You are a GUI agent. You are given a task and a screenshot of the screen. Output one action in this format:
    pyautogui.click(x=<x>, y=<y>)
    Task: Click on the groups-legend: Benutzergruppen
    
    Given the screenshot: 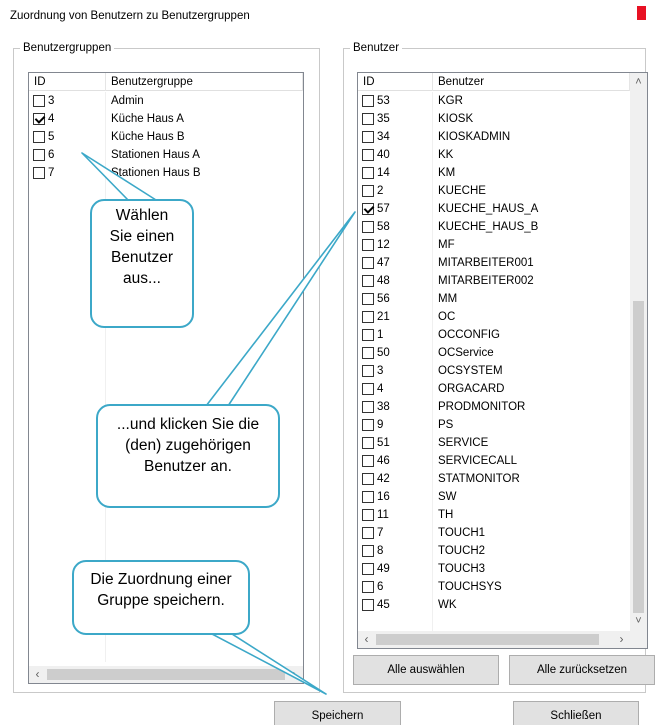 What is the action you would take?
    pyautogui.click(x=67, y=48)
    